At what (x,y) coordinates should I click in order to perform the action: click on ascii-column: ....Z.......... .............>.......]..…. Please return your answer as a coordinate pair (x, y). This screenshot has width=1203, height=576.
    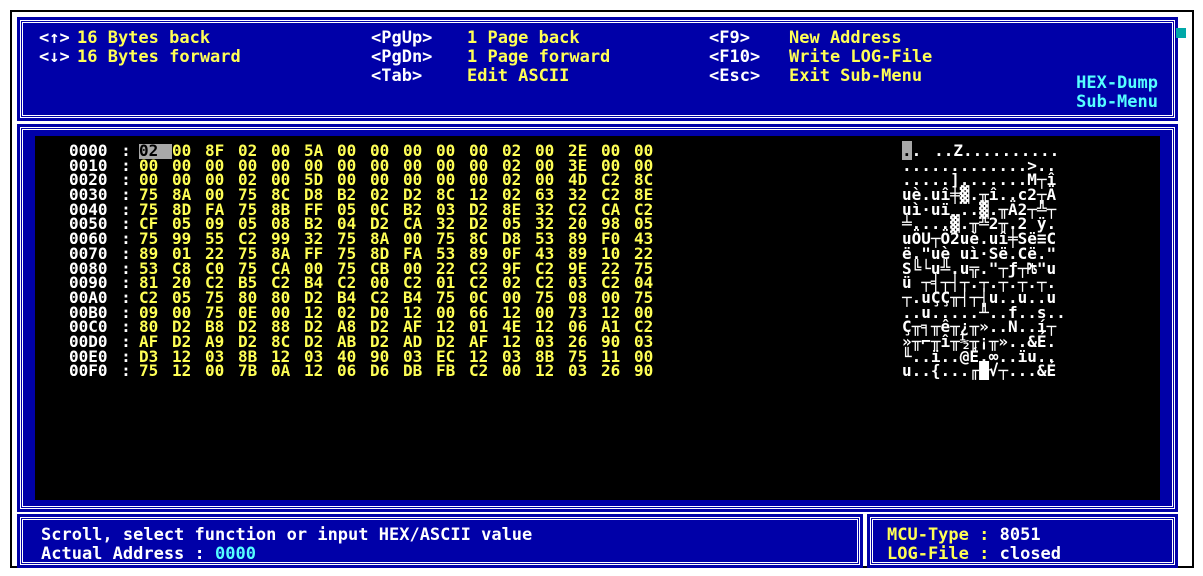
    Looking at the image, I should click on (984, 260).